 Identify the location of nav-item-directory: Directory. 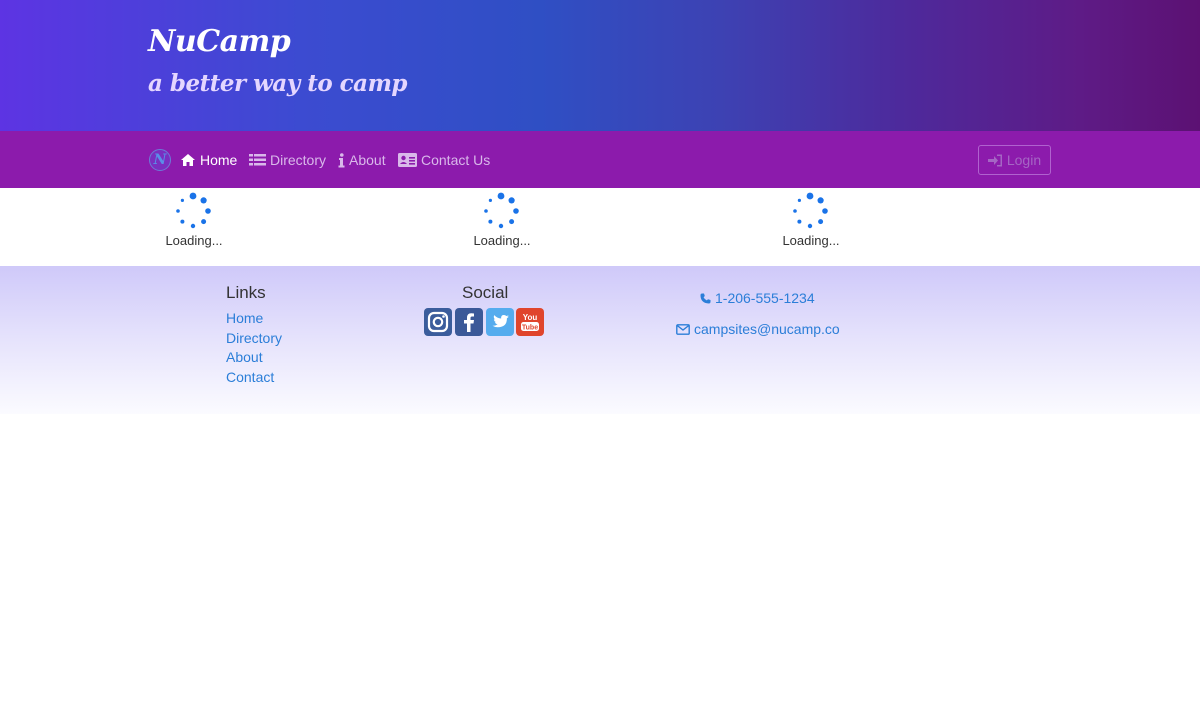
(287, 160).